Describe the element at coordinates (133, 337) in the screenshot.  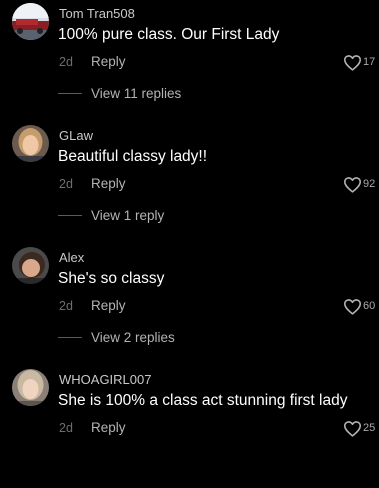
I see `view-replies-label: View 2 replies` at that location.